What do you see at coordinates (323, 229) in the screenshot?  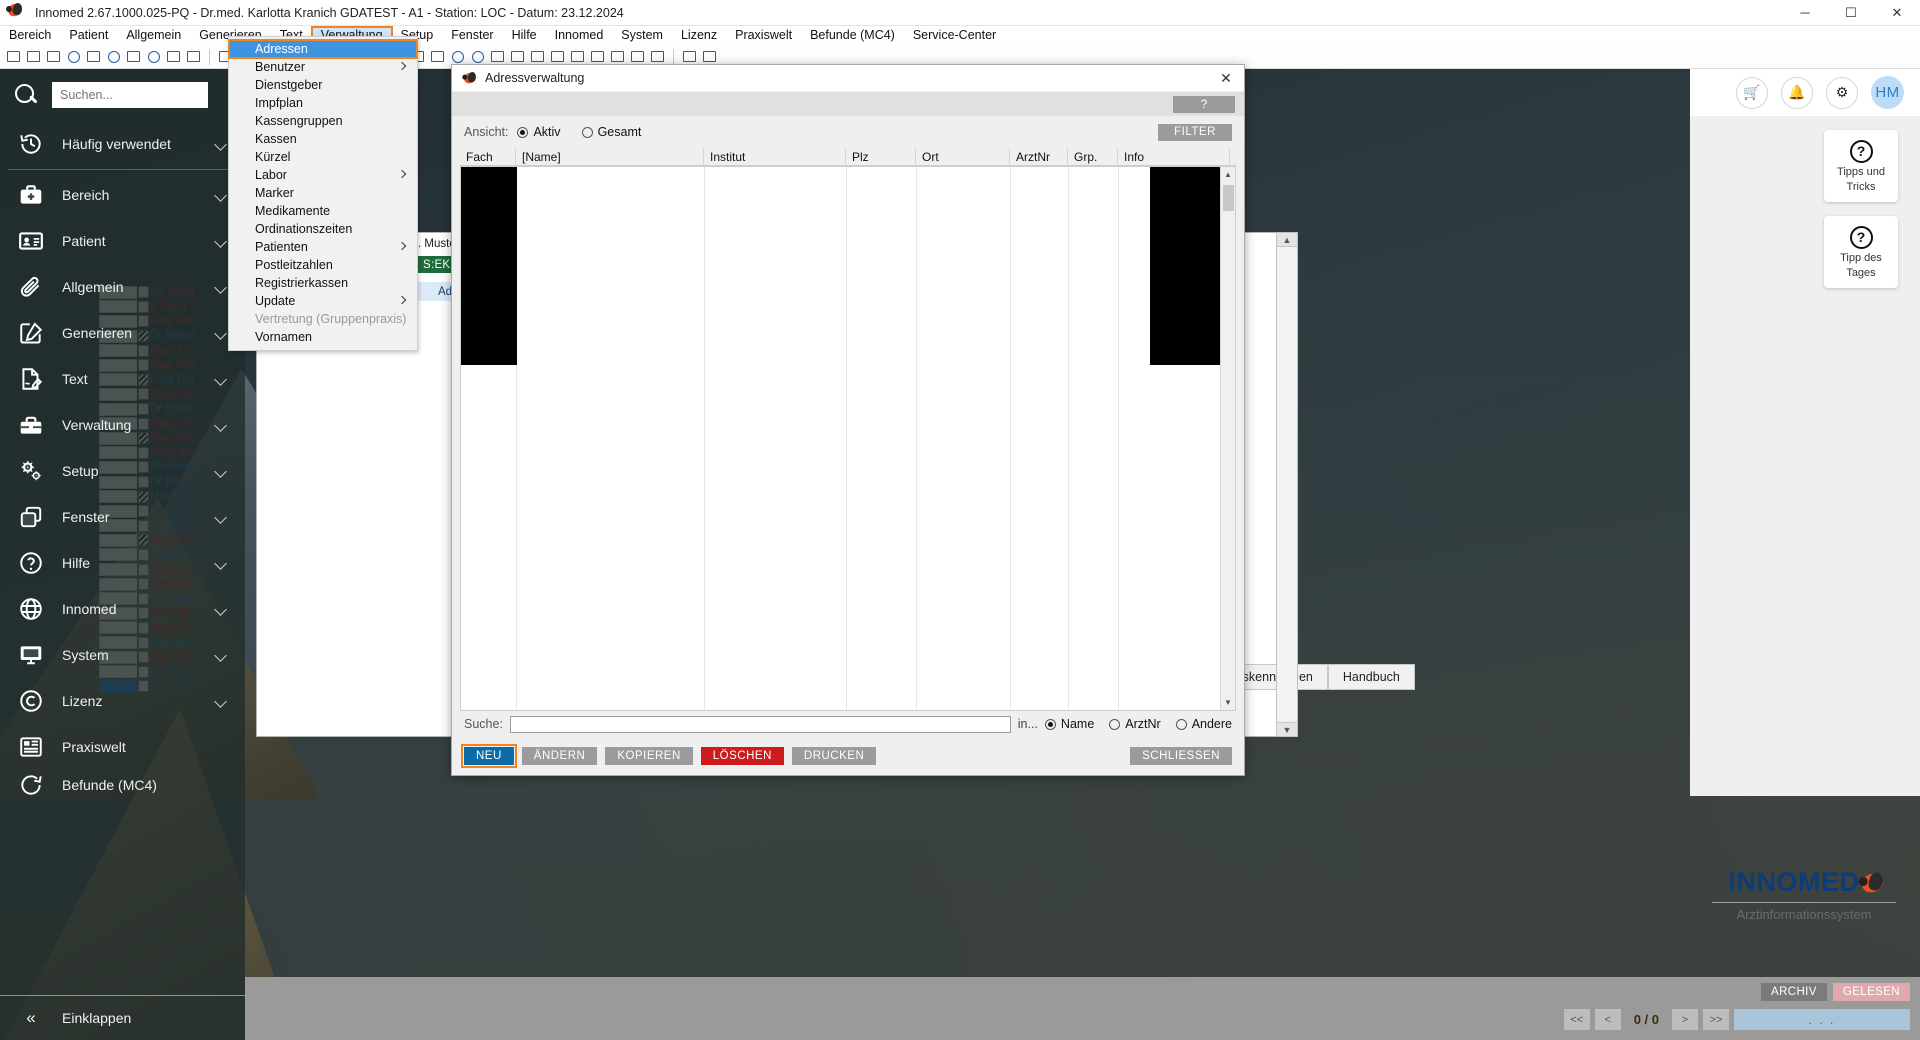 I see `dropdown-item-ordinationszeiten: Ordinationszeiten` at bounding box center [323, 229].